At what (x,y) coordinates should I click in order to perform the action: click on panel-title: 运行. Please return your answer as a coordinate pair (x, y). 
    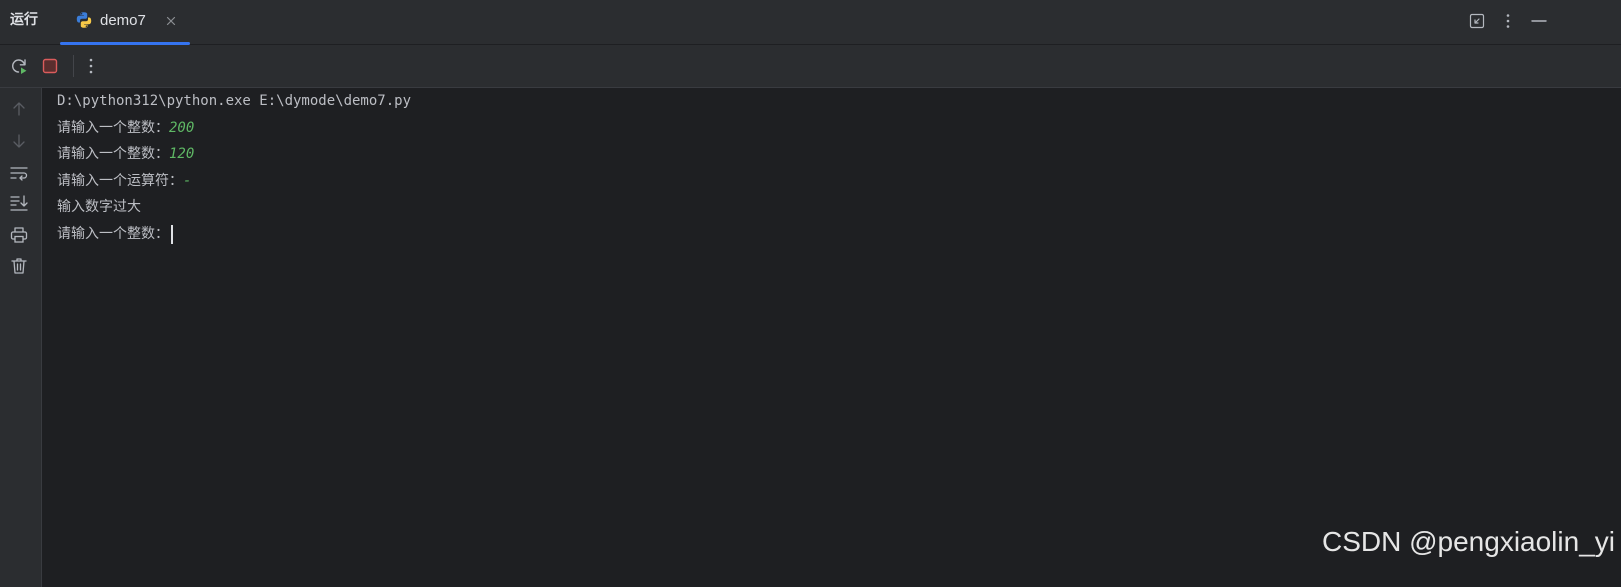
    Looking at the image, I should click on (24, 20).